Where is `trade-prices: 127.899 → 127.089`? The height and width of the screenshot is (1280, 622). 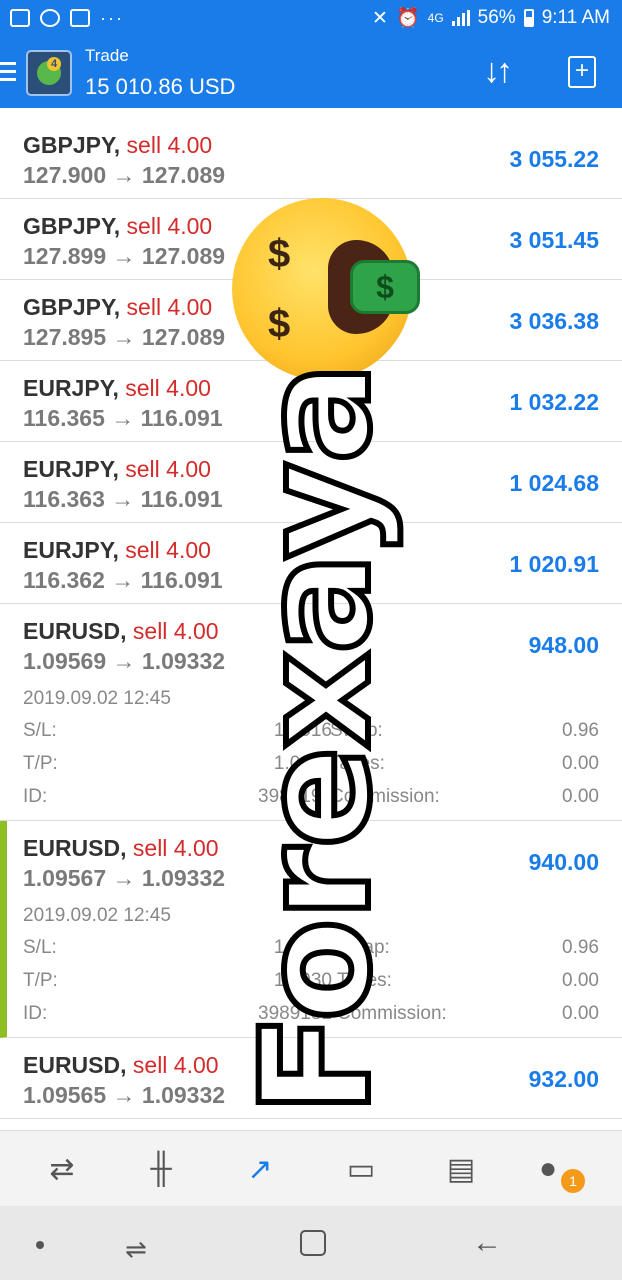
trade-prices: 127.899 → 127.089 is located at coordinates (124, 256).